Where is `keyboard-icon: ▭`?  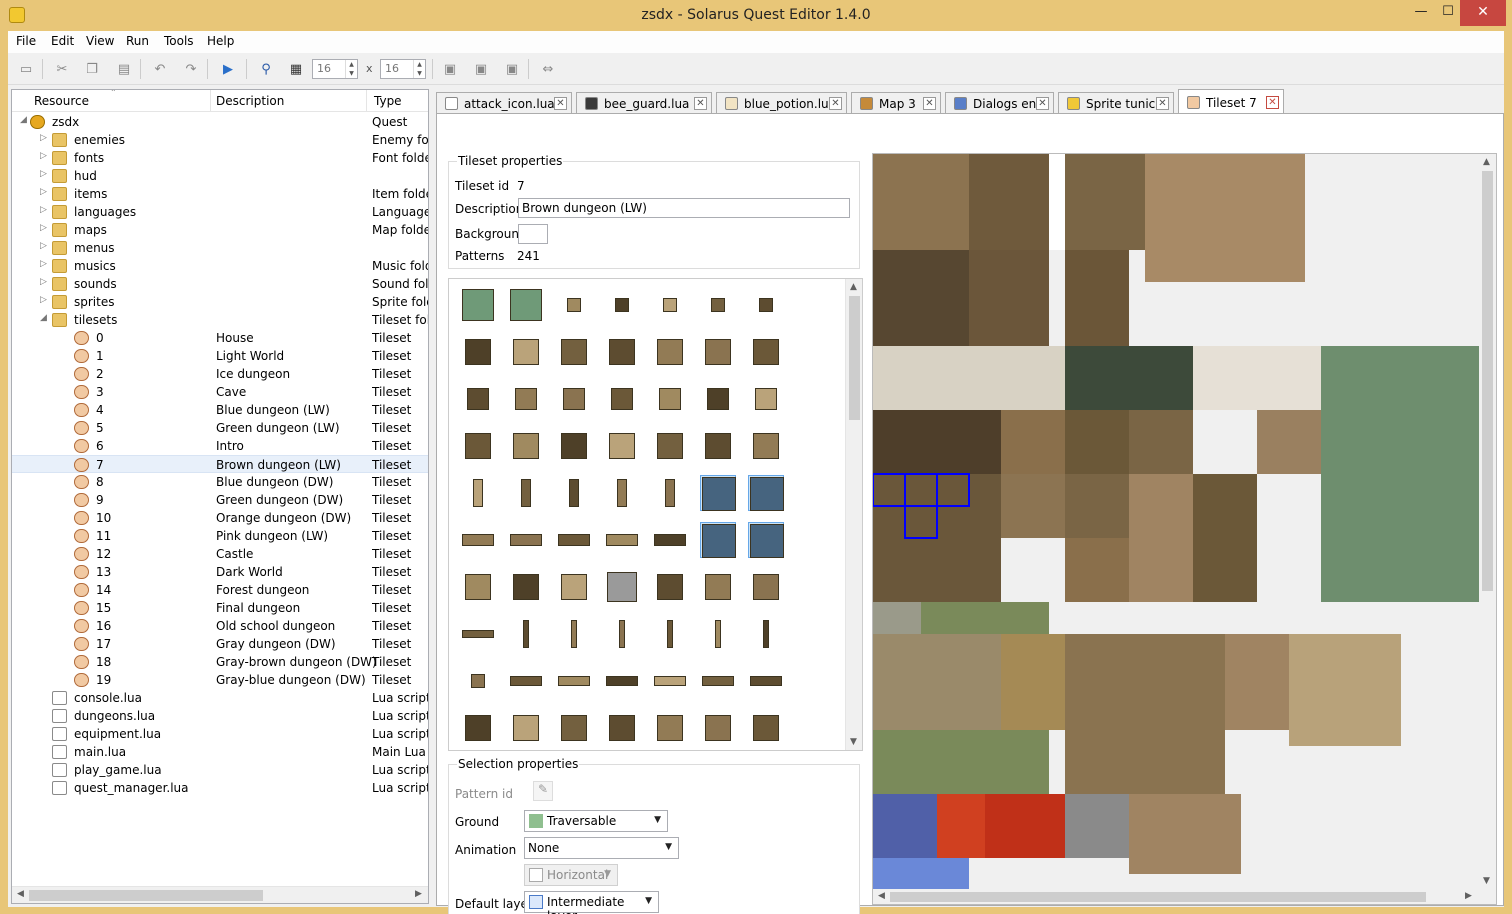
keyboard-icon: ▭ is located at coordinates (26, 69).